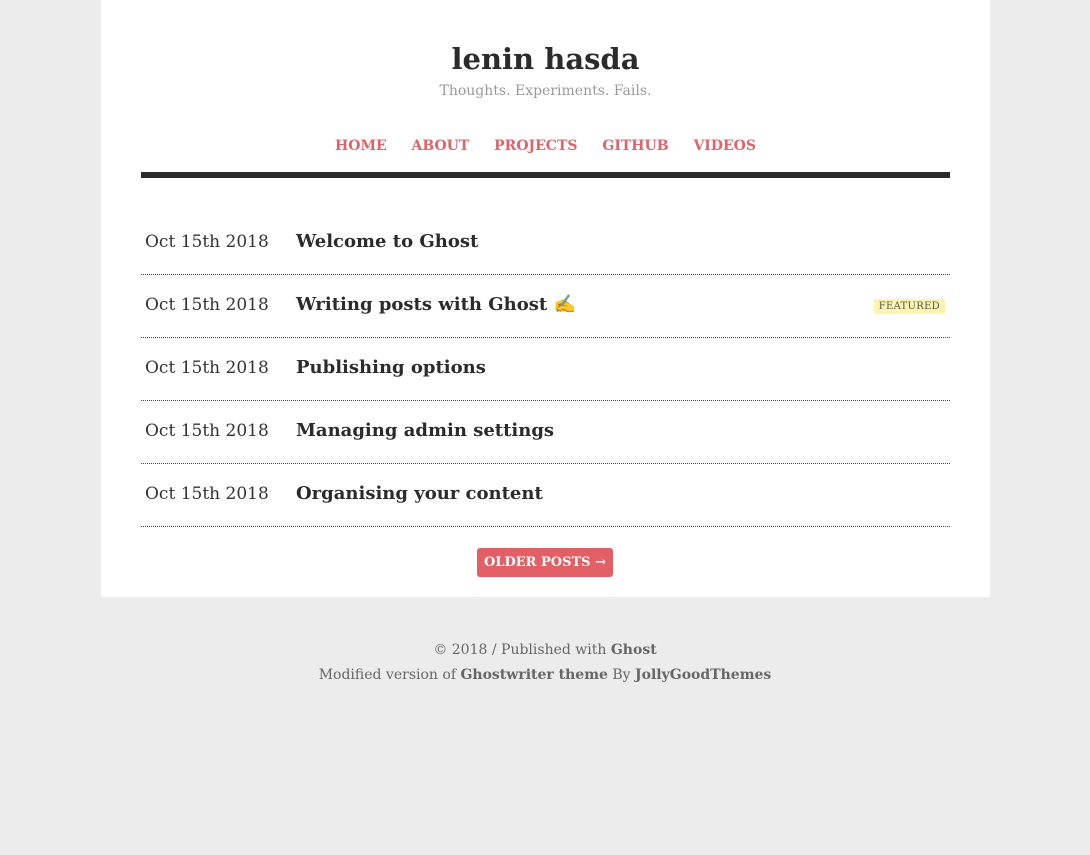  Describe the element at coordinates (441, 146) in the screenshot. I see `nav-item-about: ABOUT` at that location.